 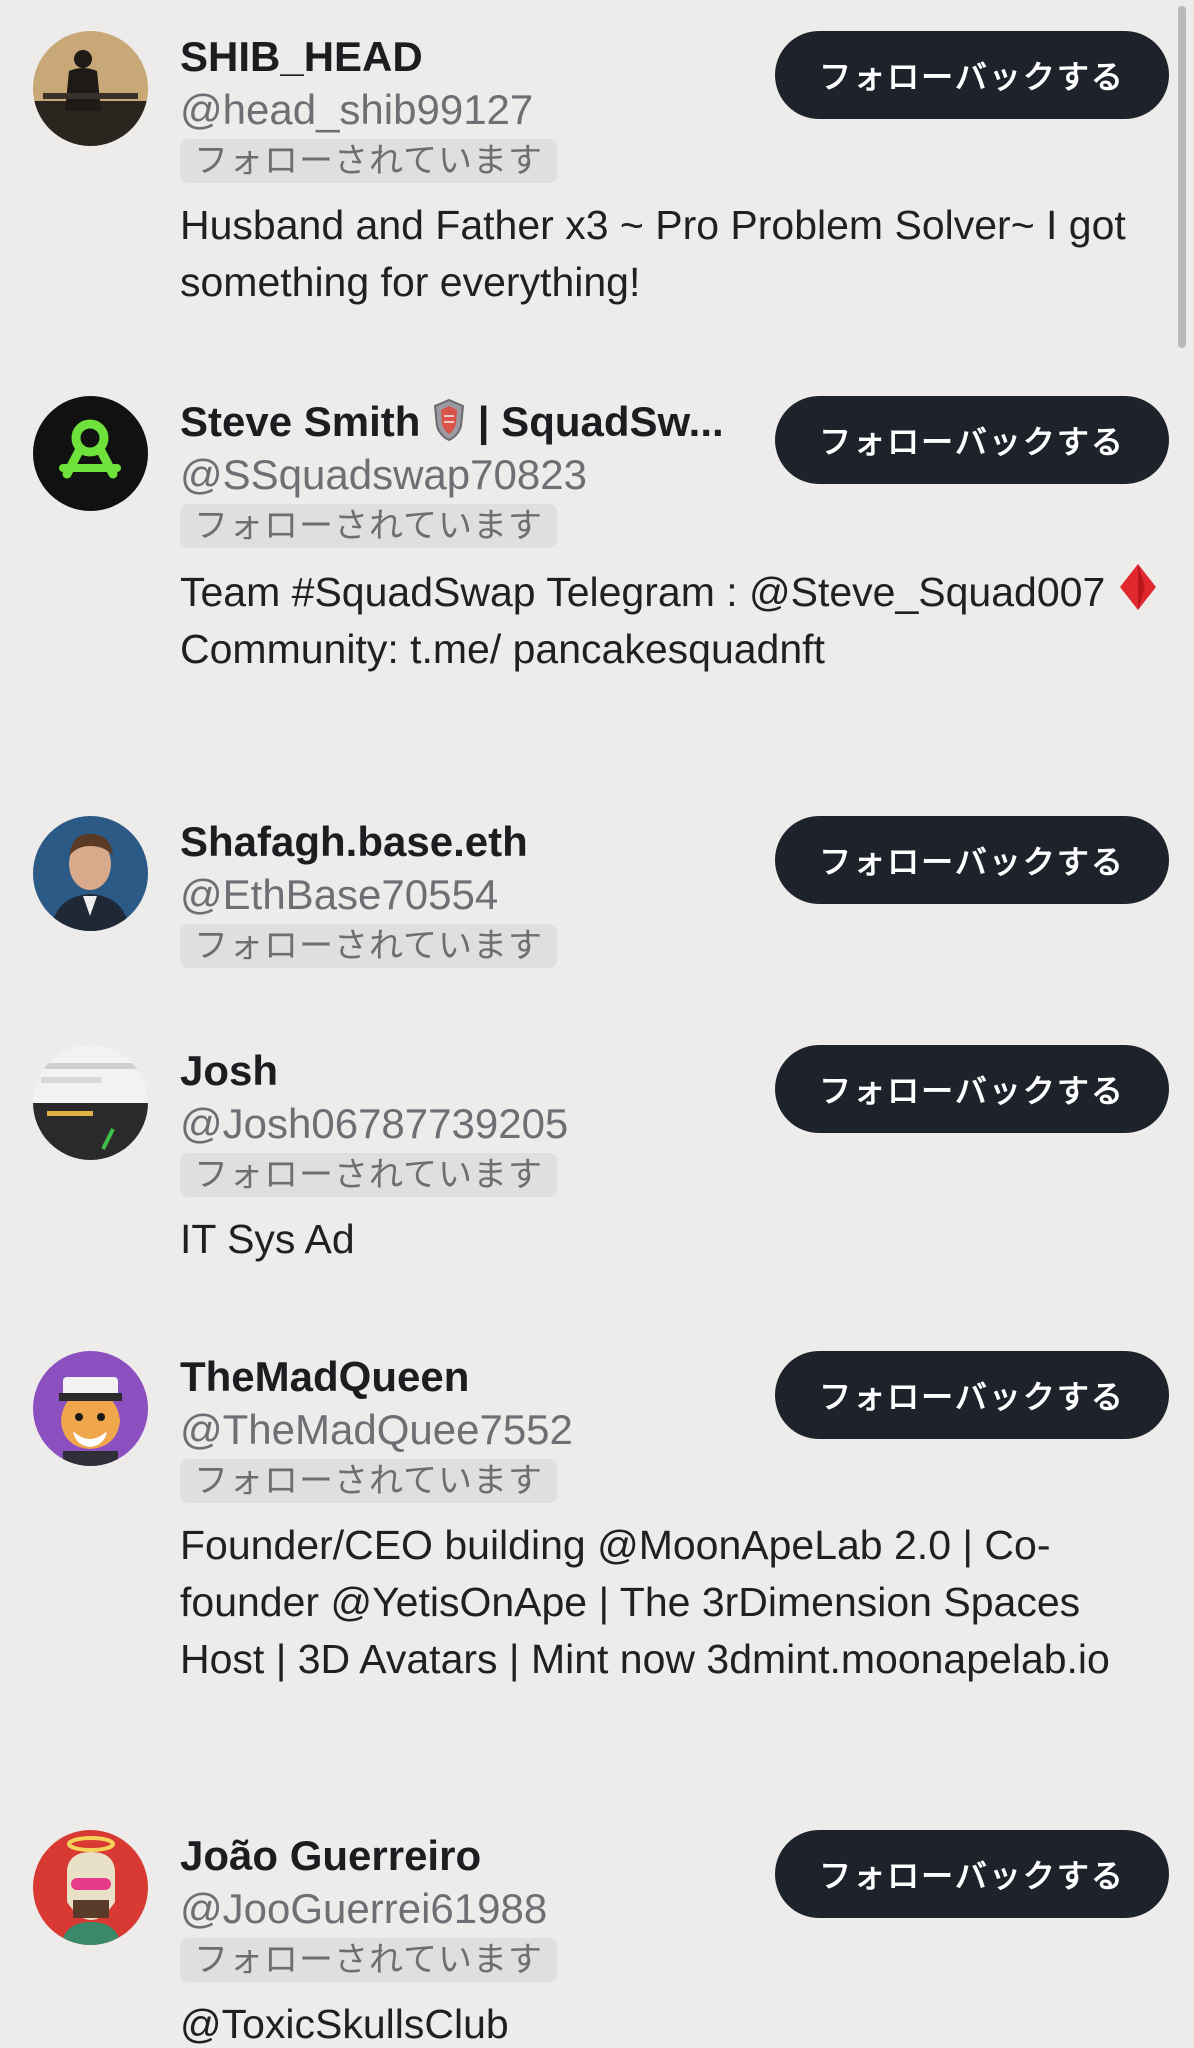 What do you see at coordinates (449, 420) in the screenshot?
I see `shield-emoji-icon` at bounding box center [449, 420].